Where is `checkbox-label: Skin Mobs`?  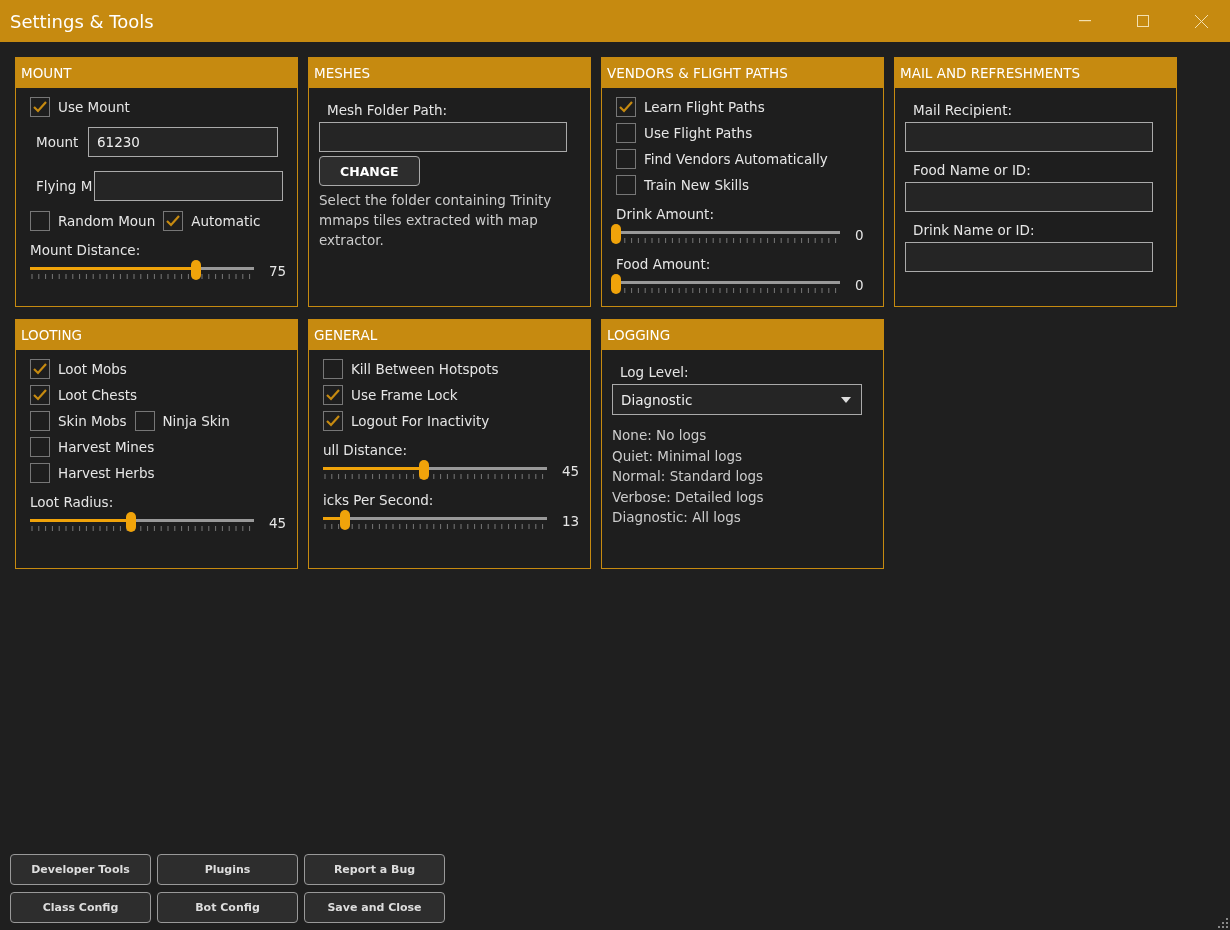
checkbox-label: Skin Mobs is located at coordinates (92, 421).